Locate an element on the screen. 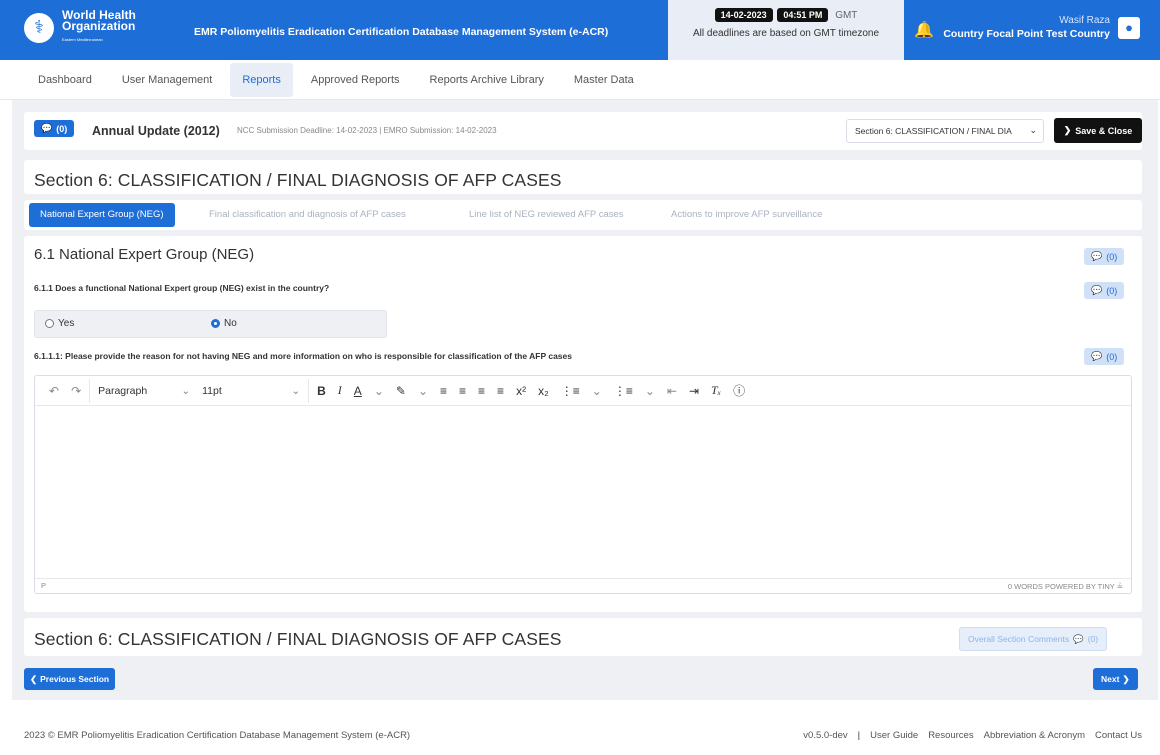 Image resolution: width=1160 pixels, height=755 pixels. subsection-comments-button: 💬 (0) is located at coordinates (1104, 256).